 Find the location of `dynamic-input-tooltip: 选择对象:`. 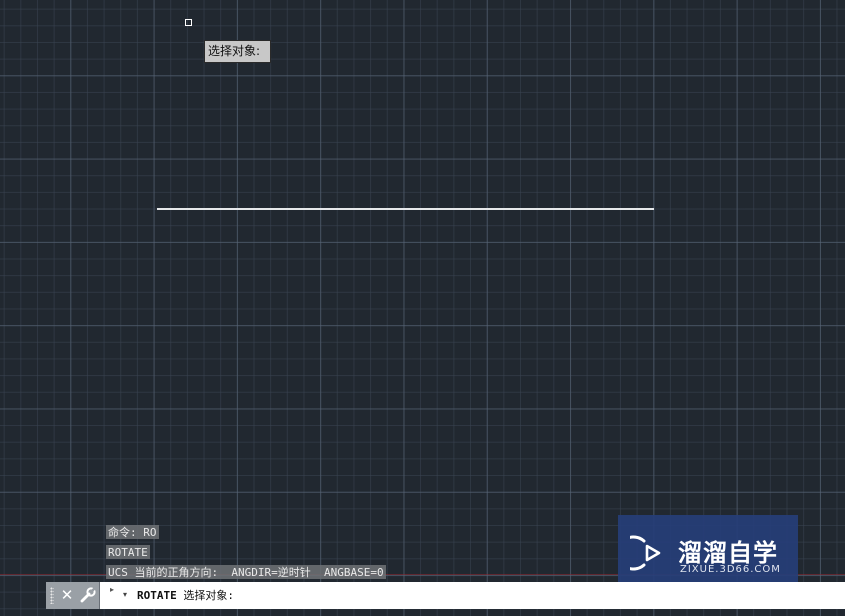

dynamic-input-tooltip: 选择对象: is located at coordinates (237, 51).